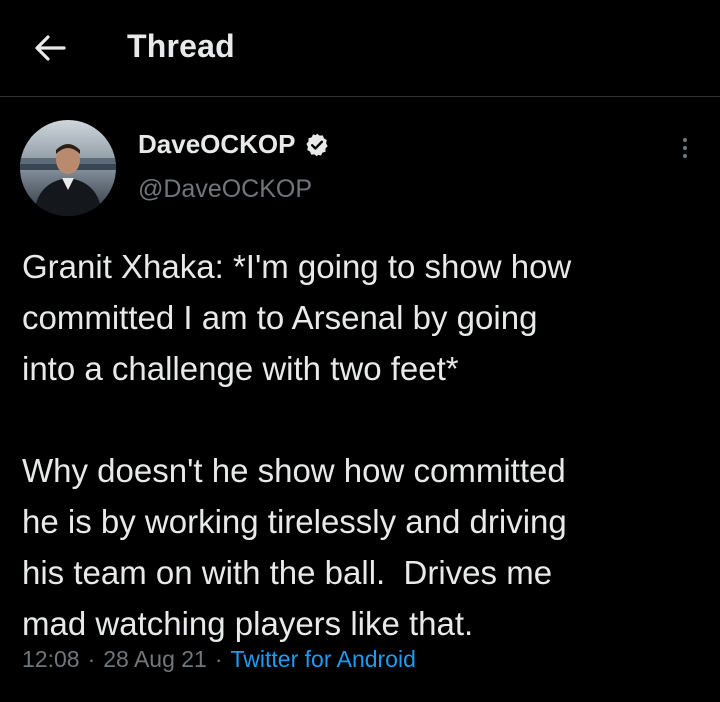  What do you see at coordinates (51, 659) in the screenshot?
I see `tweet-time: 12:08` at bounding box center [51, 659].